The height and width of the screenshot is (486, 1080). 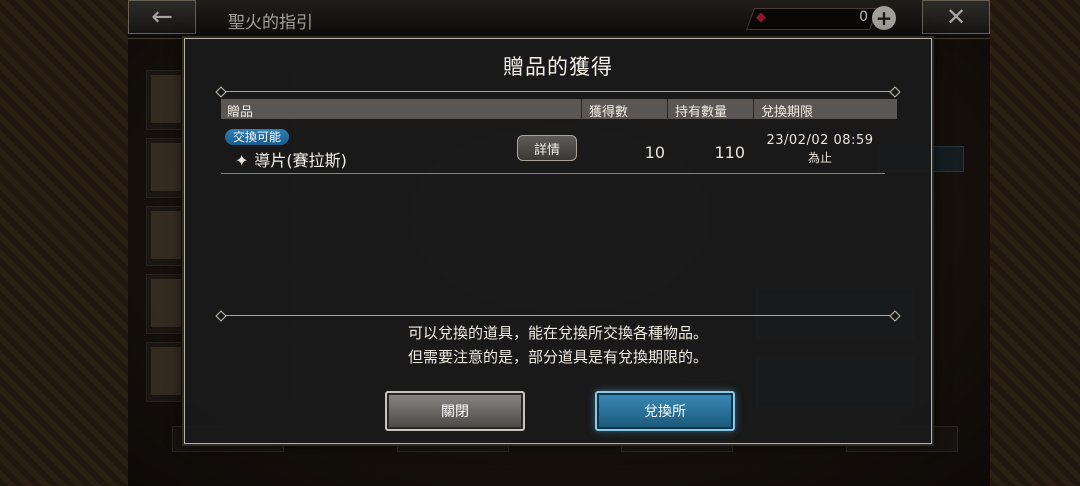 What do you see at coordinates (729, 152) in the screenshot?
I see `held-count: 110` at bounding box center [729, 152].